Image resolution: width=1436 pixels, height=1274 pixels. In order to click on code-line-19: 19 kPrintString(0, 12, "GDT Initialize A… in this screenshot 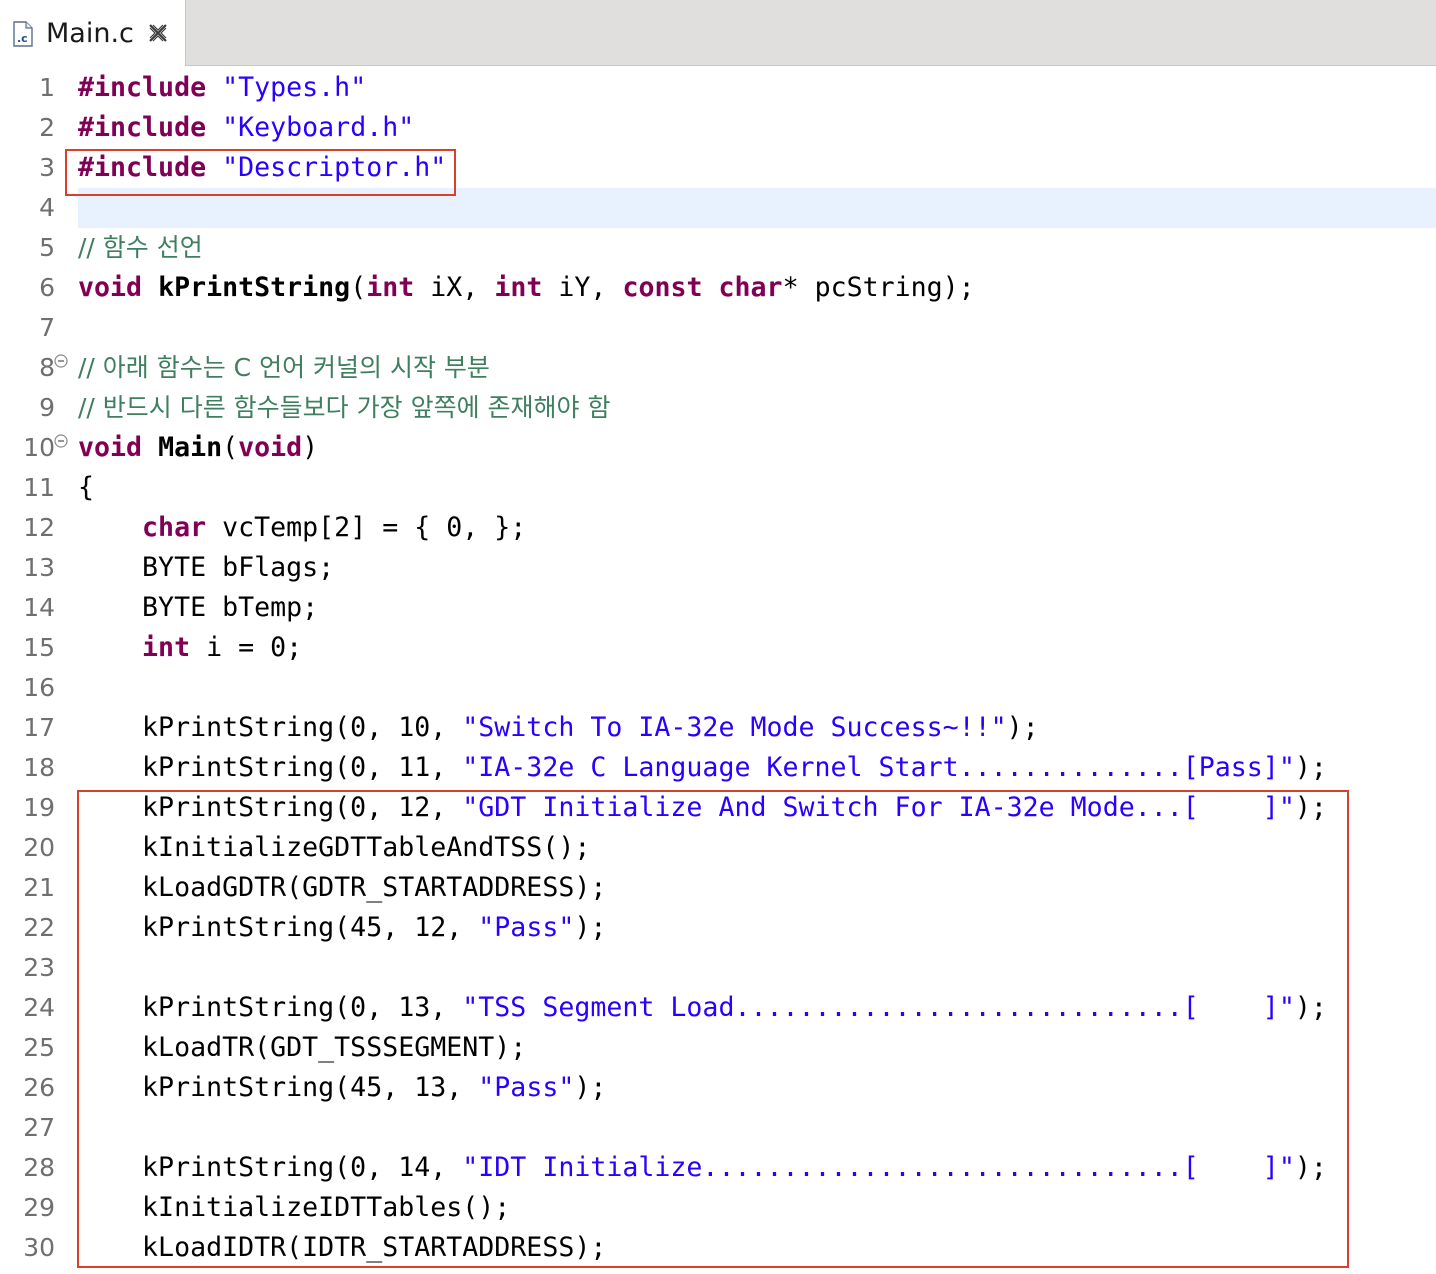, I will do `click(718, 808)`.